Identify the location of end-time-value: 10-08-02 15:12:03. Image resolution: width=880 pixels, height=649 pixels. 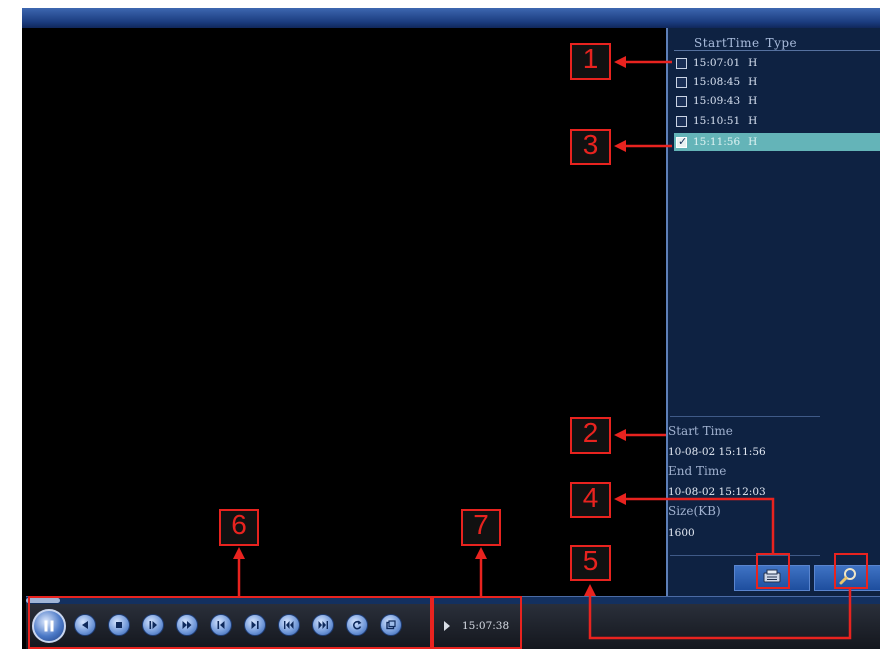
(717, 492).